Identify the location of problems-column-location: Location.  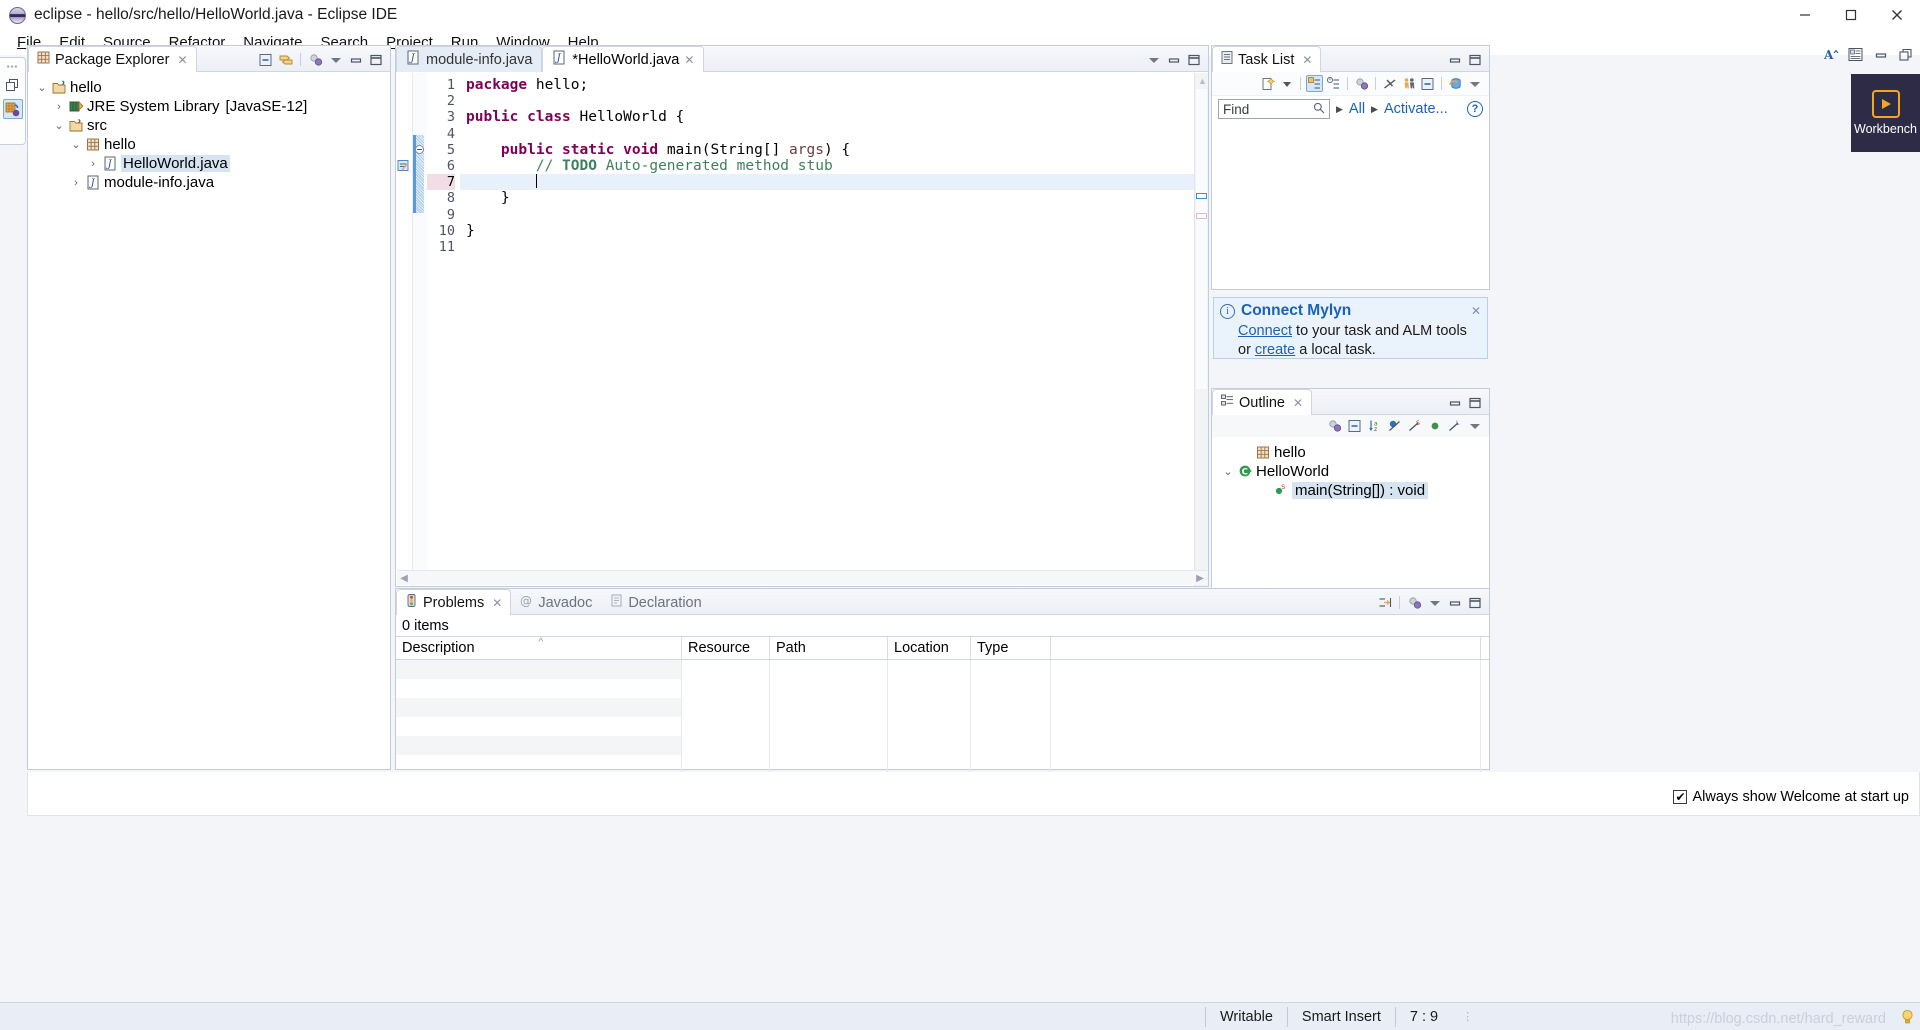
(929, 648).